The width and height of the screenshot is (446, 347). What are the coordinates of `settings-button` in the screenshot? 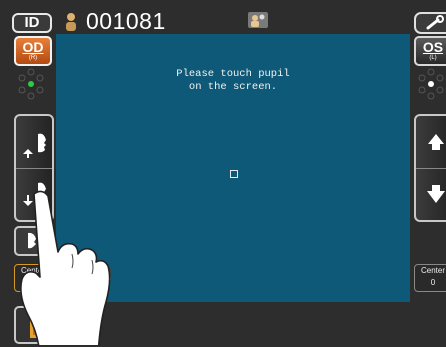 It's located at (430, 23).